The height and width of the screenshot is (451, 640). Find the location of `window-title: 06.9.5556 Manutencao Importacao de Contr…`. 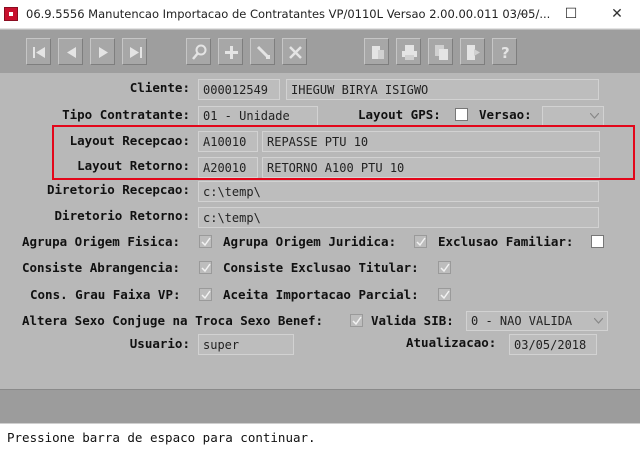

window-title: 06.9.5556 Manutencao Importacao de Contr… is located at coordinates (288, 14).